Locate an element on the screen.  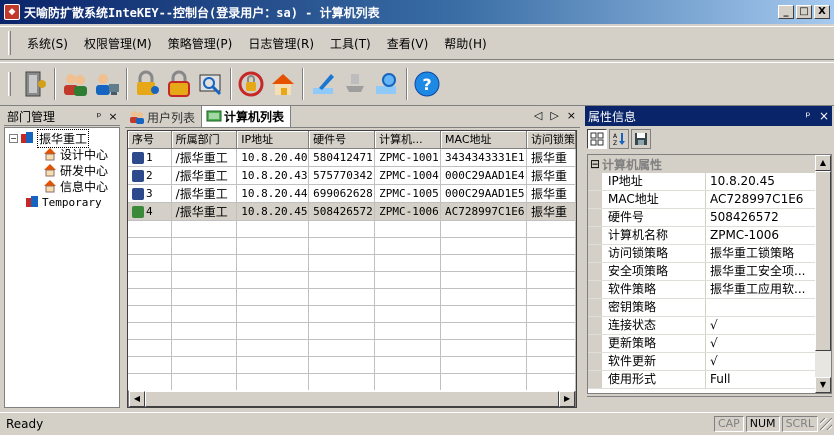
prop-value is located at coordinates (768, 307).